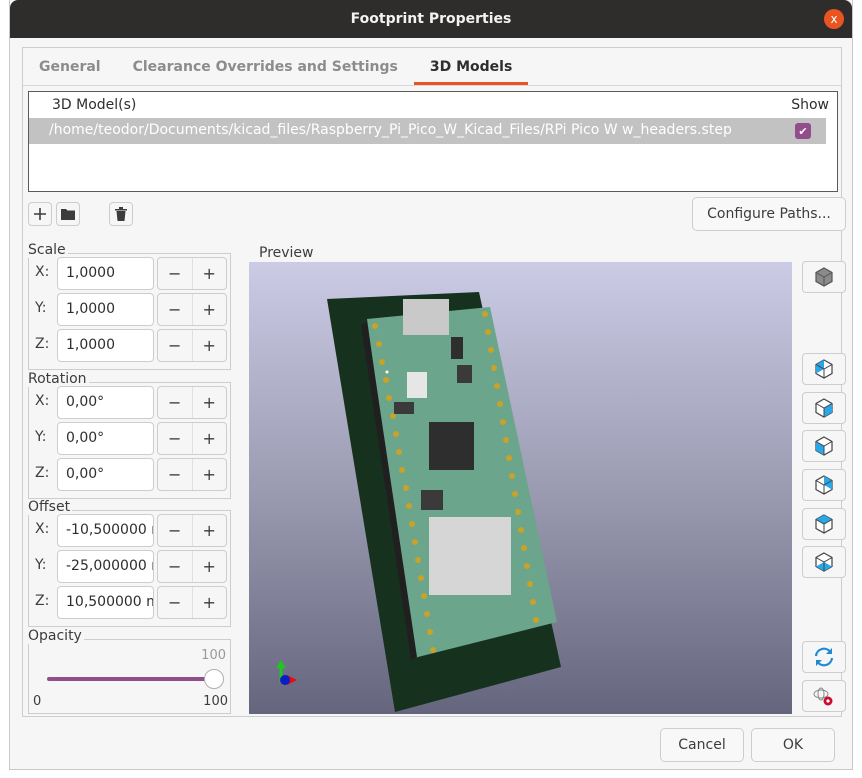 The width and height of the screenshot is (862, 778). I want to click on rotation-z-row: Z: 0,00° − +, so click(129, 474).